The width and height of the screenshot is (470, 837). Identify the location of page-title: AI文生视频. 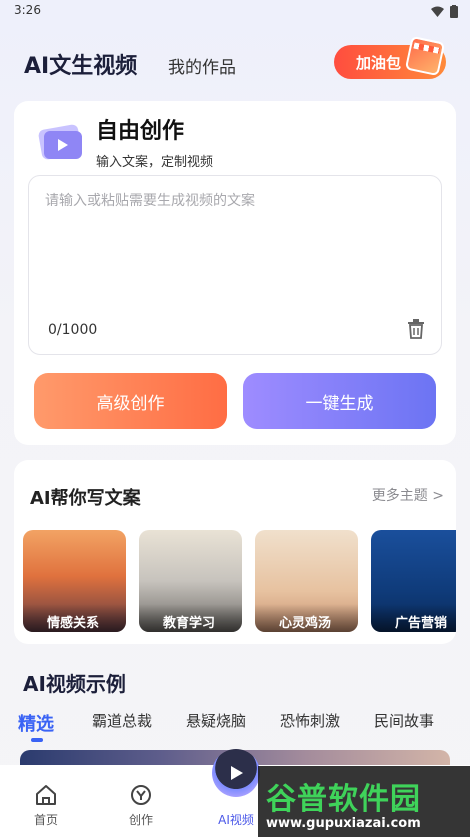
(81, 66).